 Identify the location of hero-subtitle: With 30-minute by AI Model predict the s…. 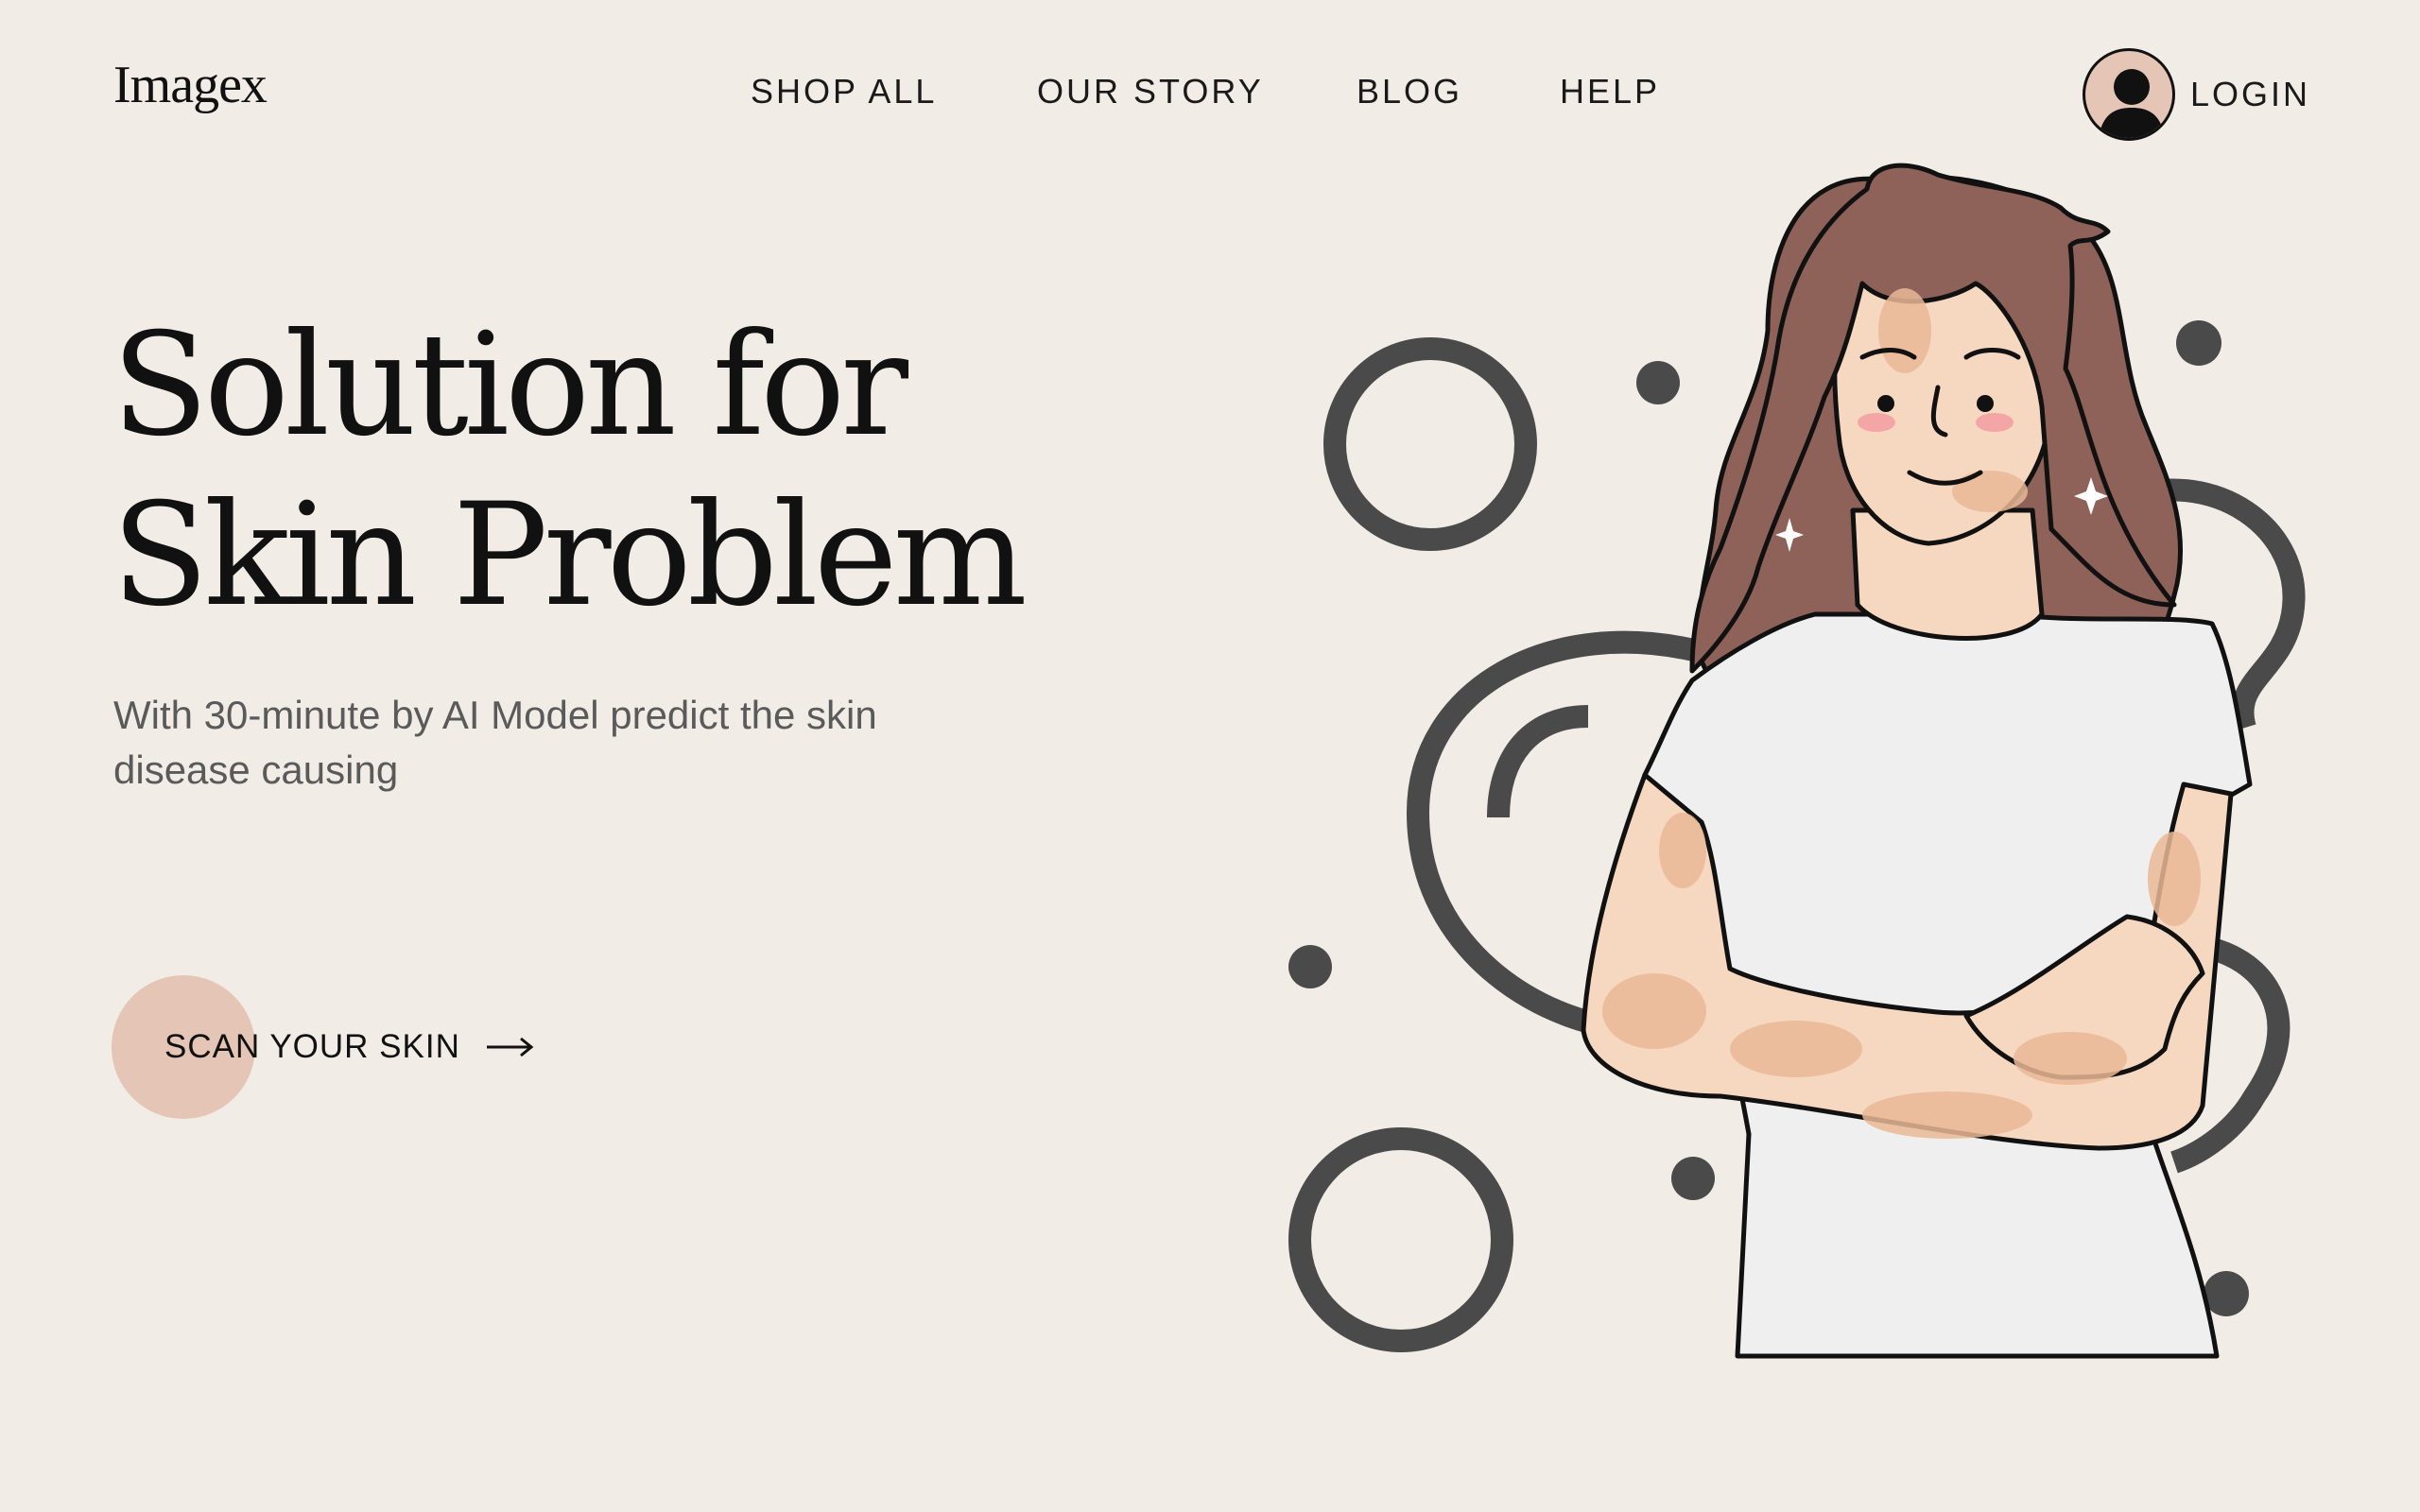
(495, 742).